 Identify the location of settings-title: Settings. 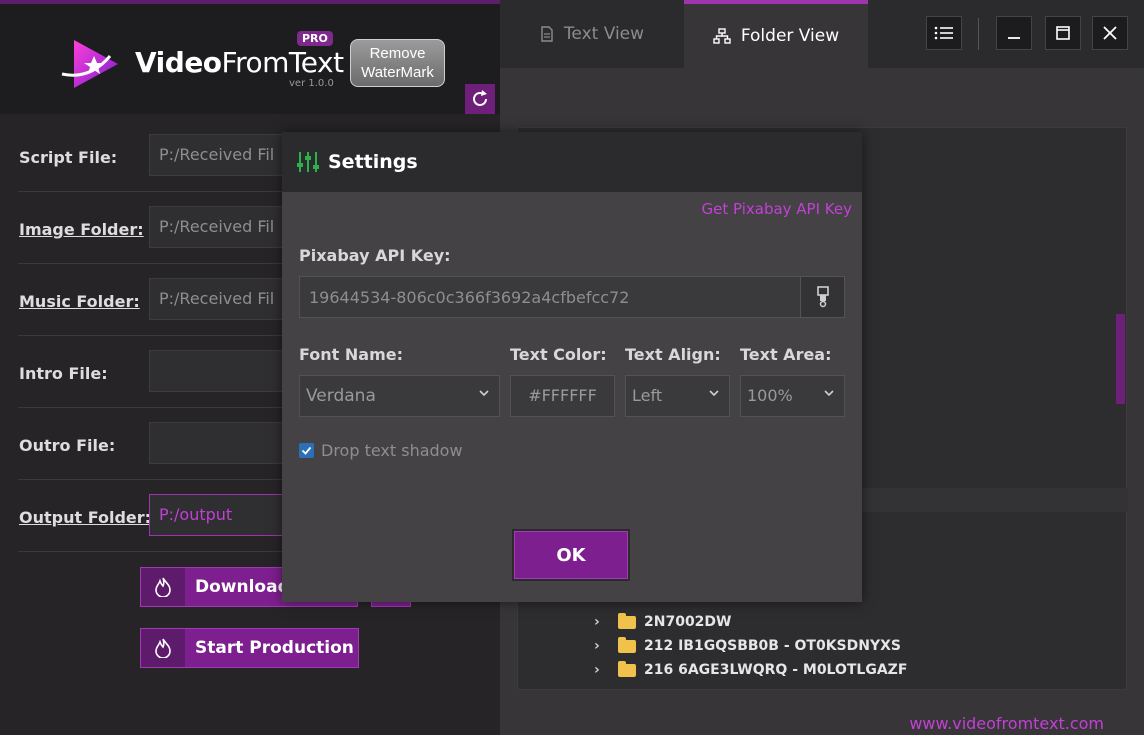
(373, 162).